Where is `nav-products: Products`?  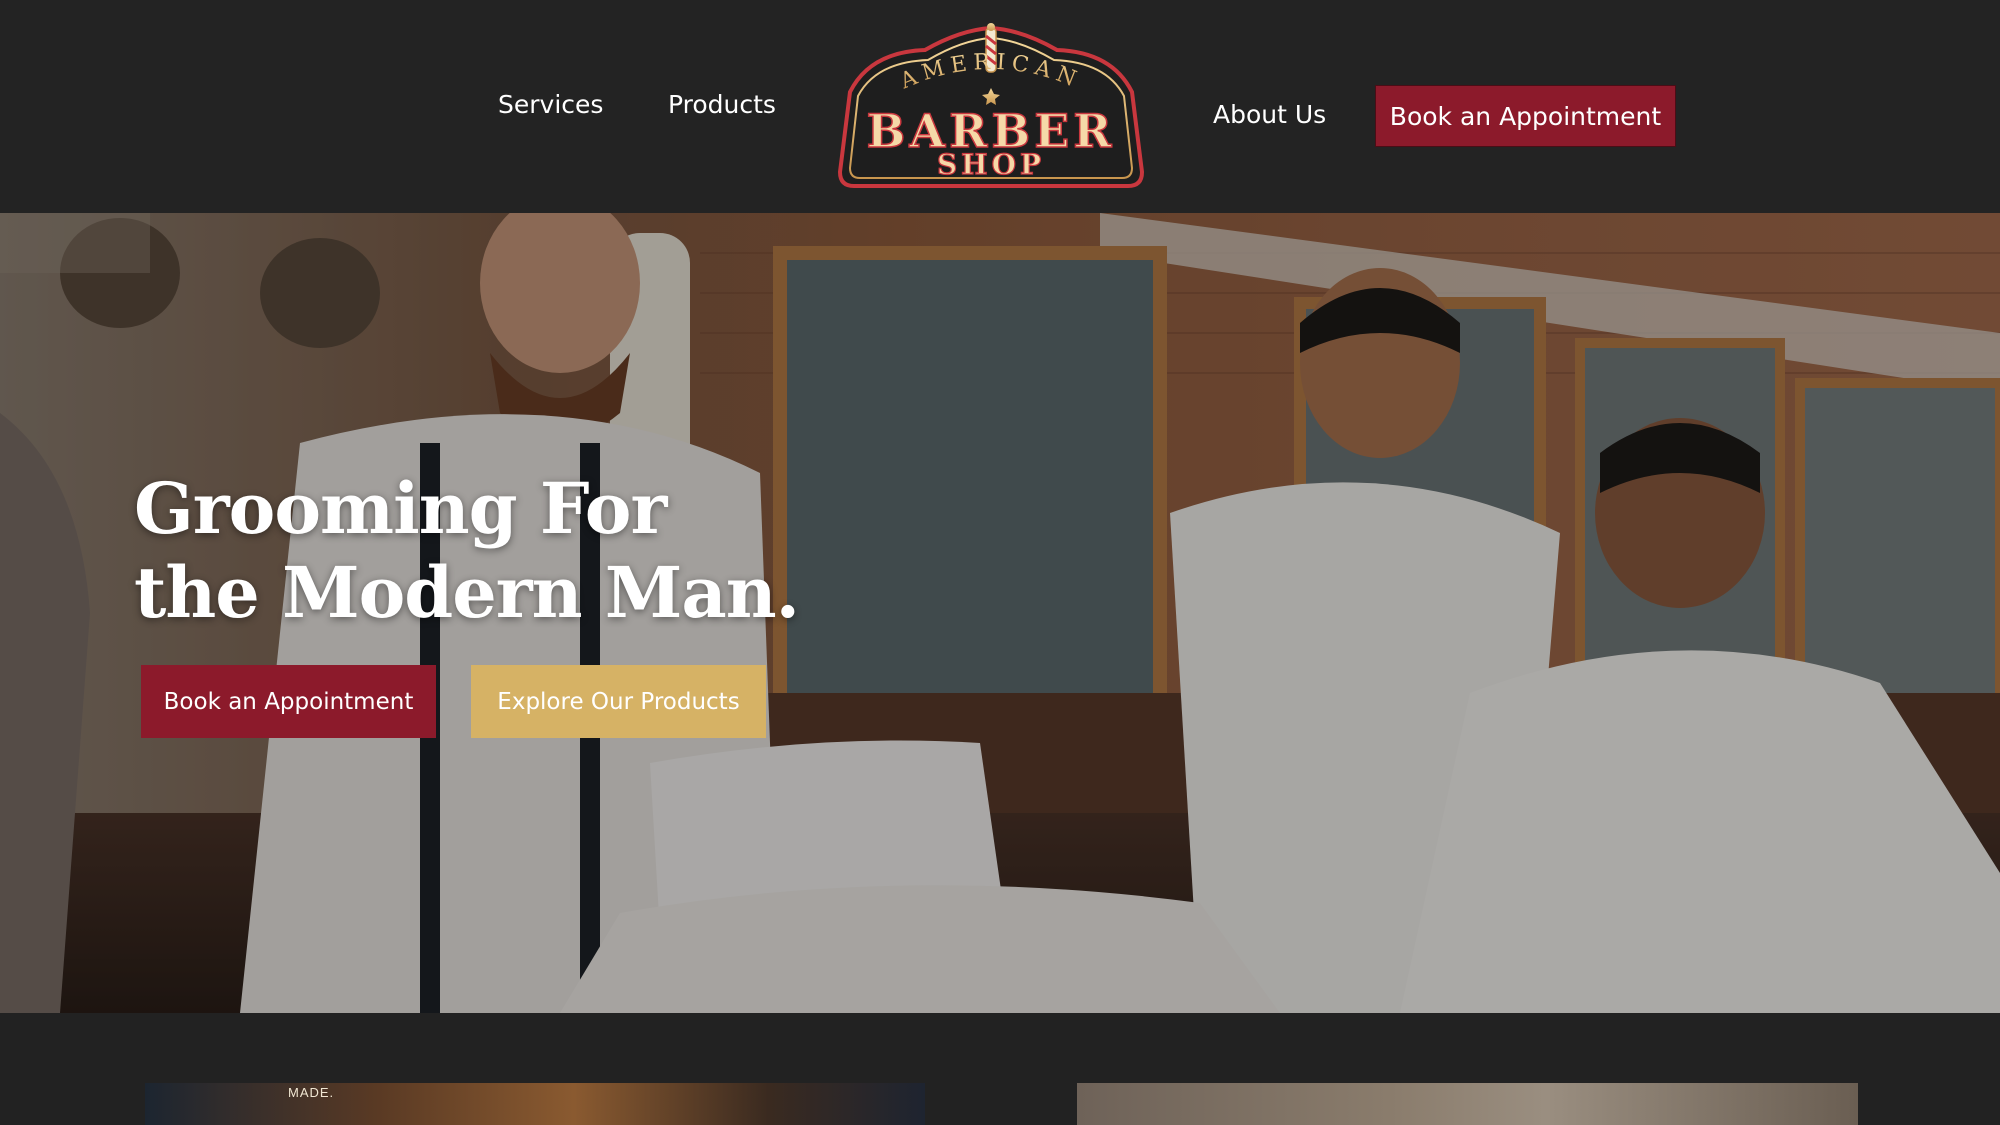
nav-products: Products is located at coordinates (722, 104).